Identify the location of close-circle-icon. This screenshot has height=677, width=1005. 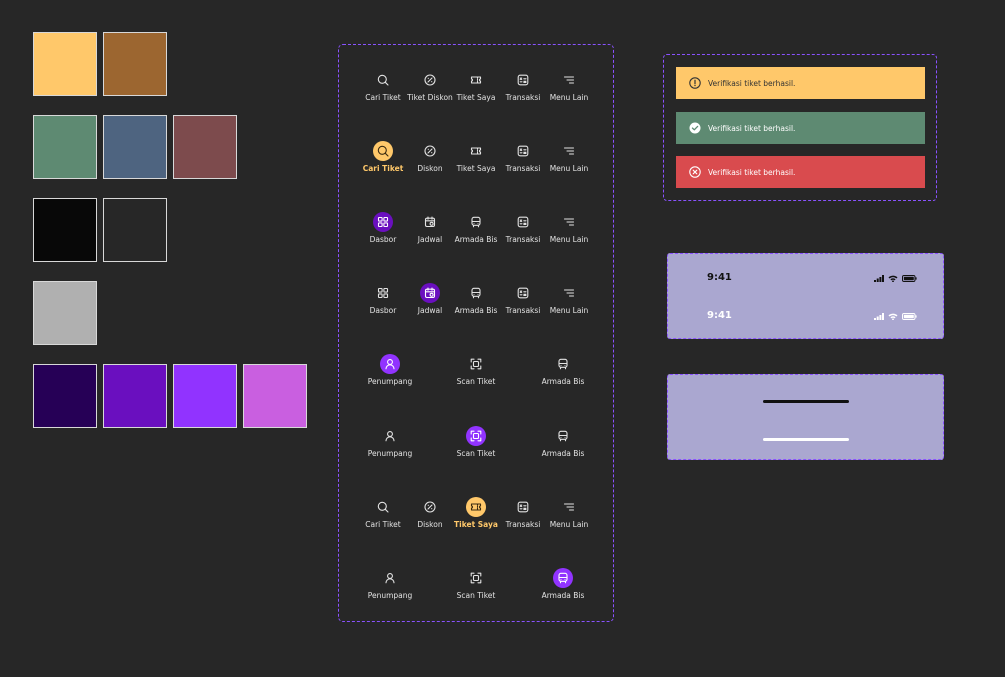
(695, 172).